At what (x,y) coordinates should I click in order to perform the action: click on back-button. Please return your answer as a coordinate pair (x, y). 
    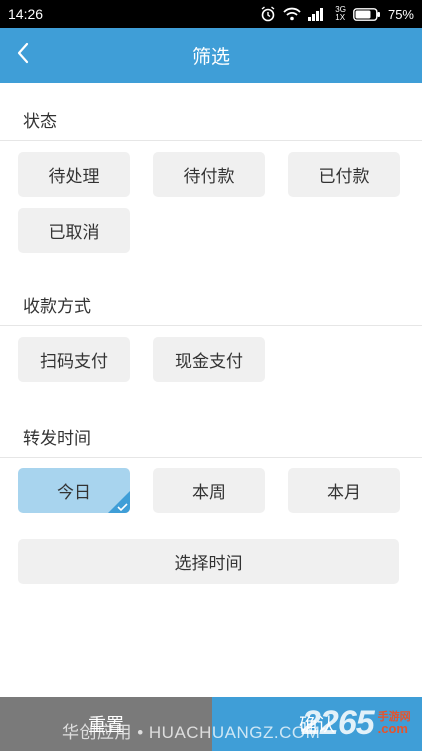
    Looking at the image, I should click on (23, 55).